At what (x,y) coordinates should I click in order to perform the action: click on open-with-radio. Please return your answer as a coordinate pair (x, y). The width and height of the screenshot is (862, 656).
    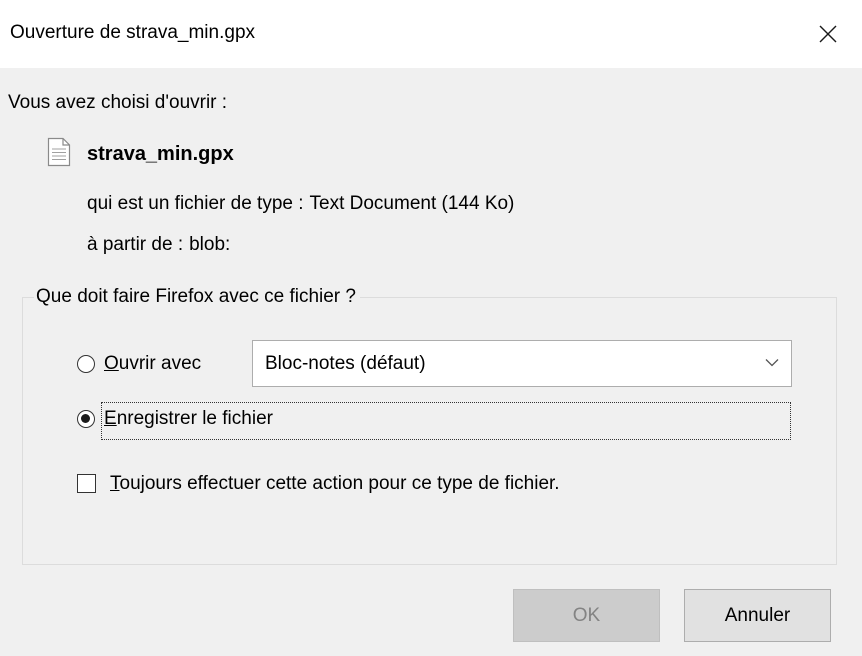
    Looking at the image, I should click on (86, 364).